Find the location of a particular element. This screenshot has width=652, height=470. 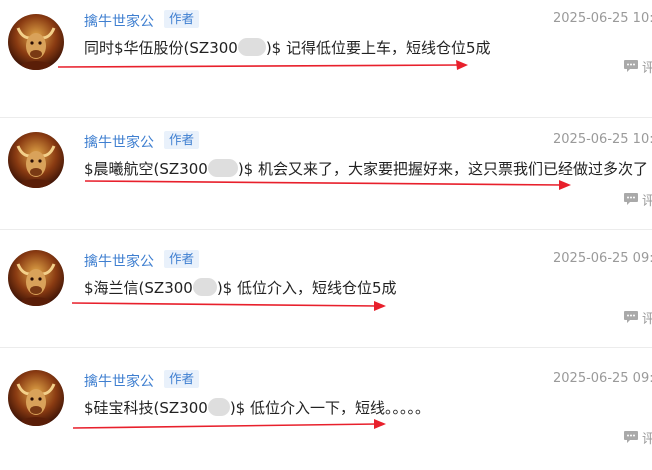

post-timestamp: 2025-06-25 10:4 is located at coordinates (602, 139).